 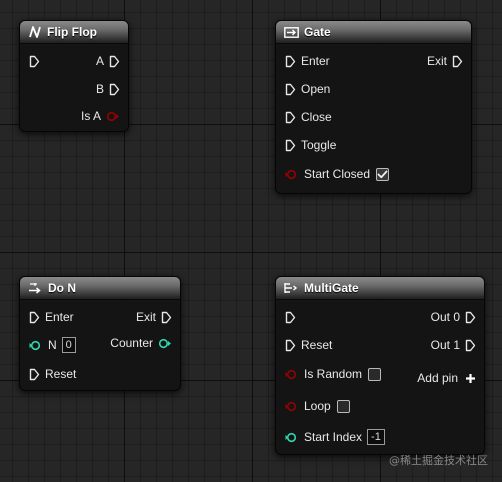 I want to click on flip-flop-a-pin-row: A, so click(x=108, y=61).